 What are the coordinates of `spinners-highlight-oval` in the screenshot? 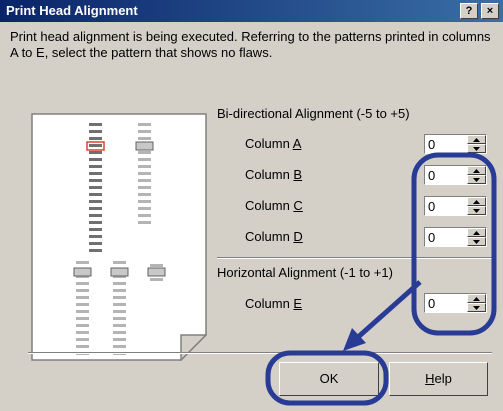 It's located at (454, 244).